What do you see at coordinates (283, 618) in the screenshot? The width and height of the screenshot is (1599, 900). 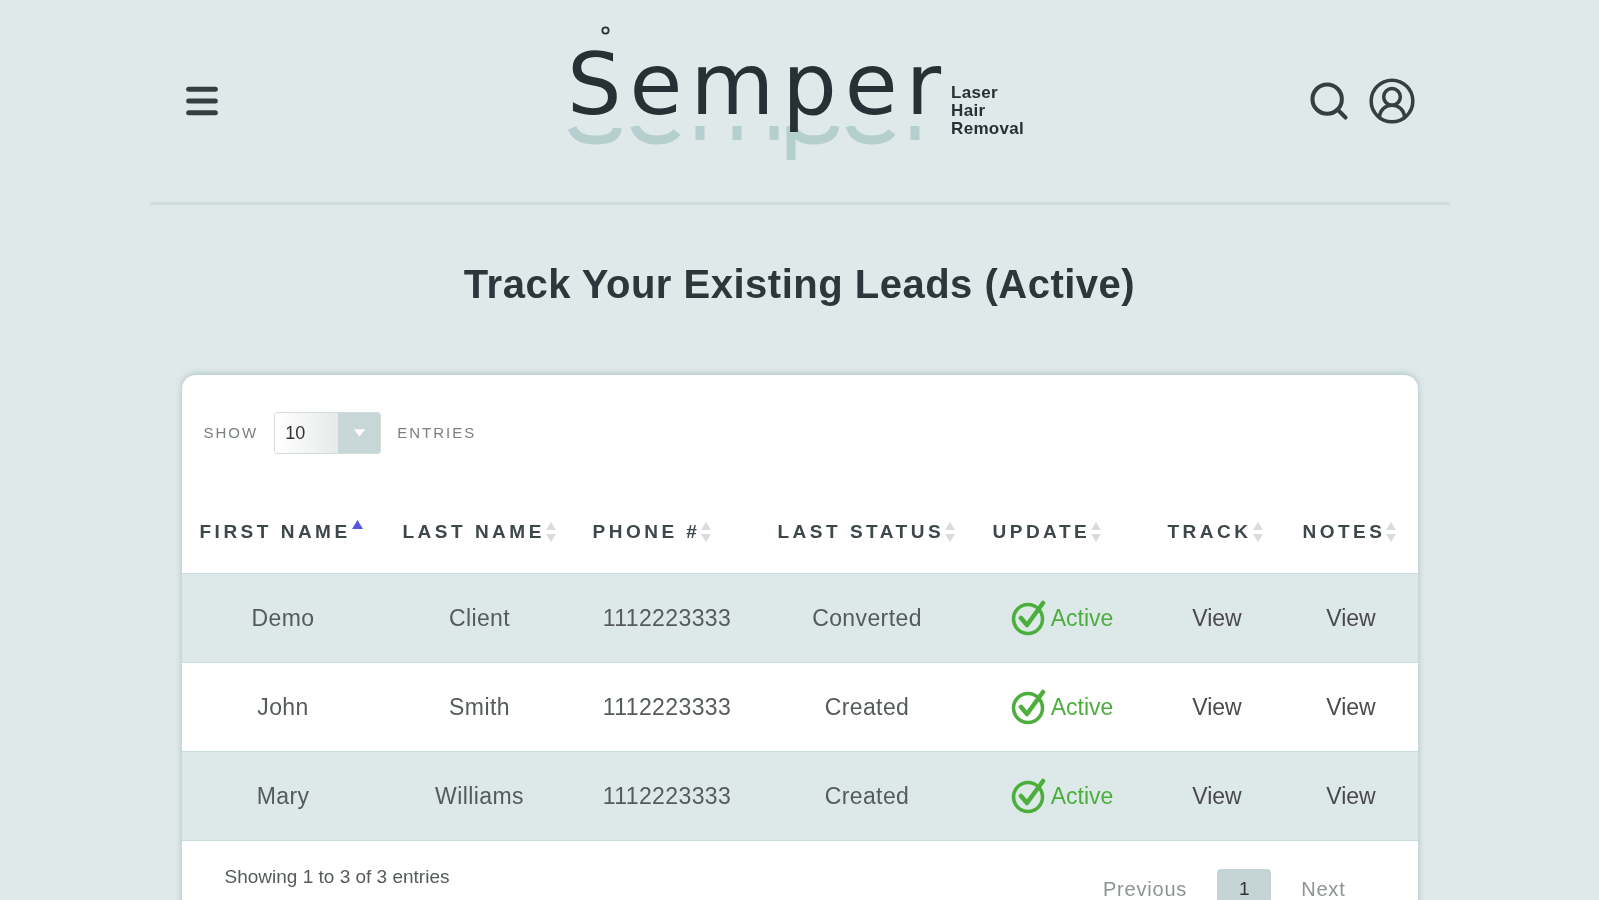 I see `table-cell-text: Demo` at bounding box center [283, 618].